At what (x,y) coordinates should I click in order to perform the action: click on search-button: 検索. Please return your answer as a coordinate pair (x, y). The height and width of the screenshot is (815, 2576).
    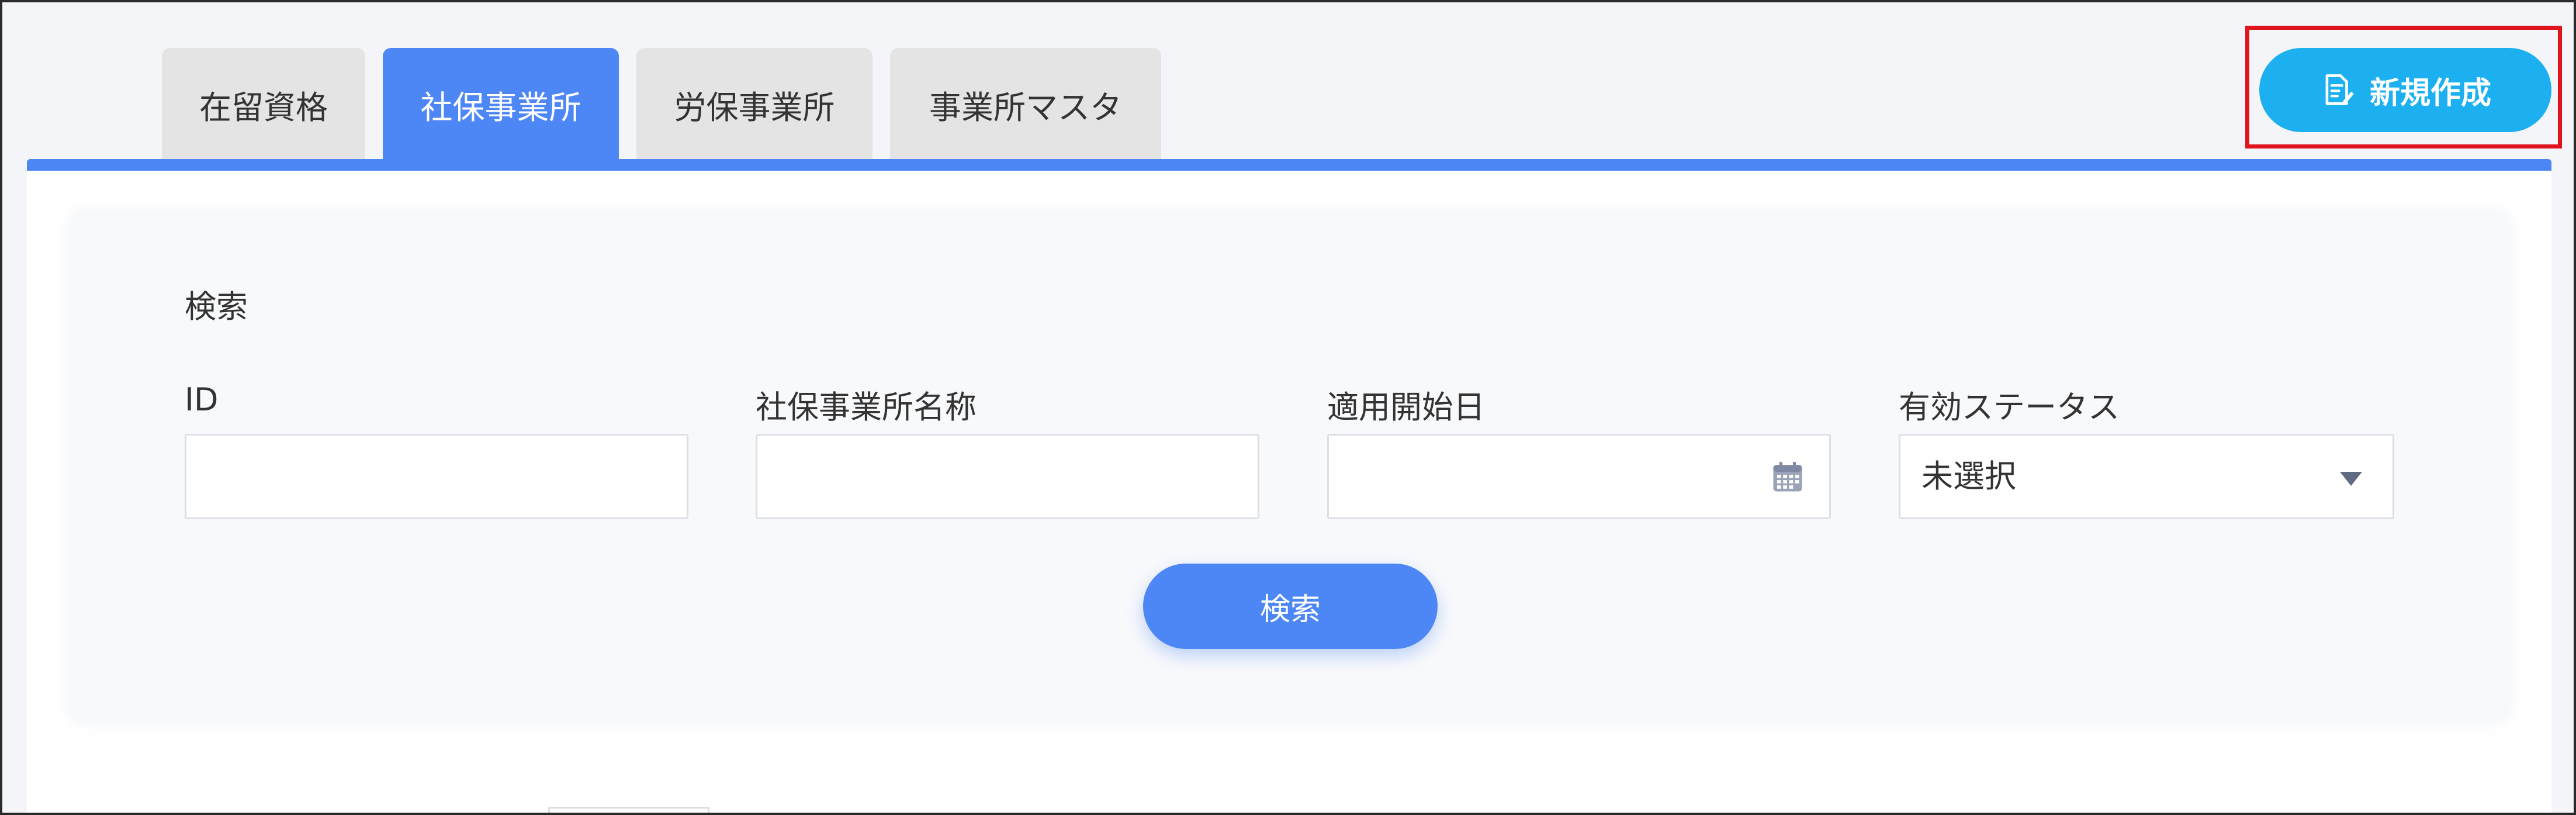
    Looking at the image, I should click on (1290, 606).